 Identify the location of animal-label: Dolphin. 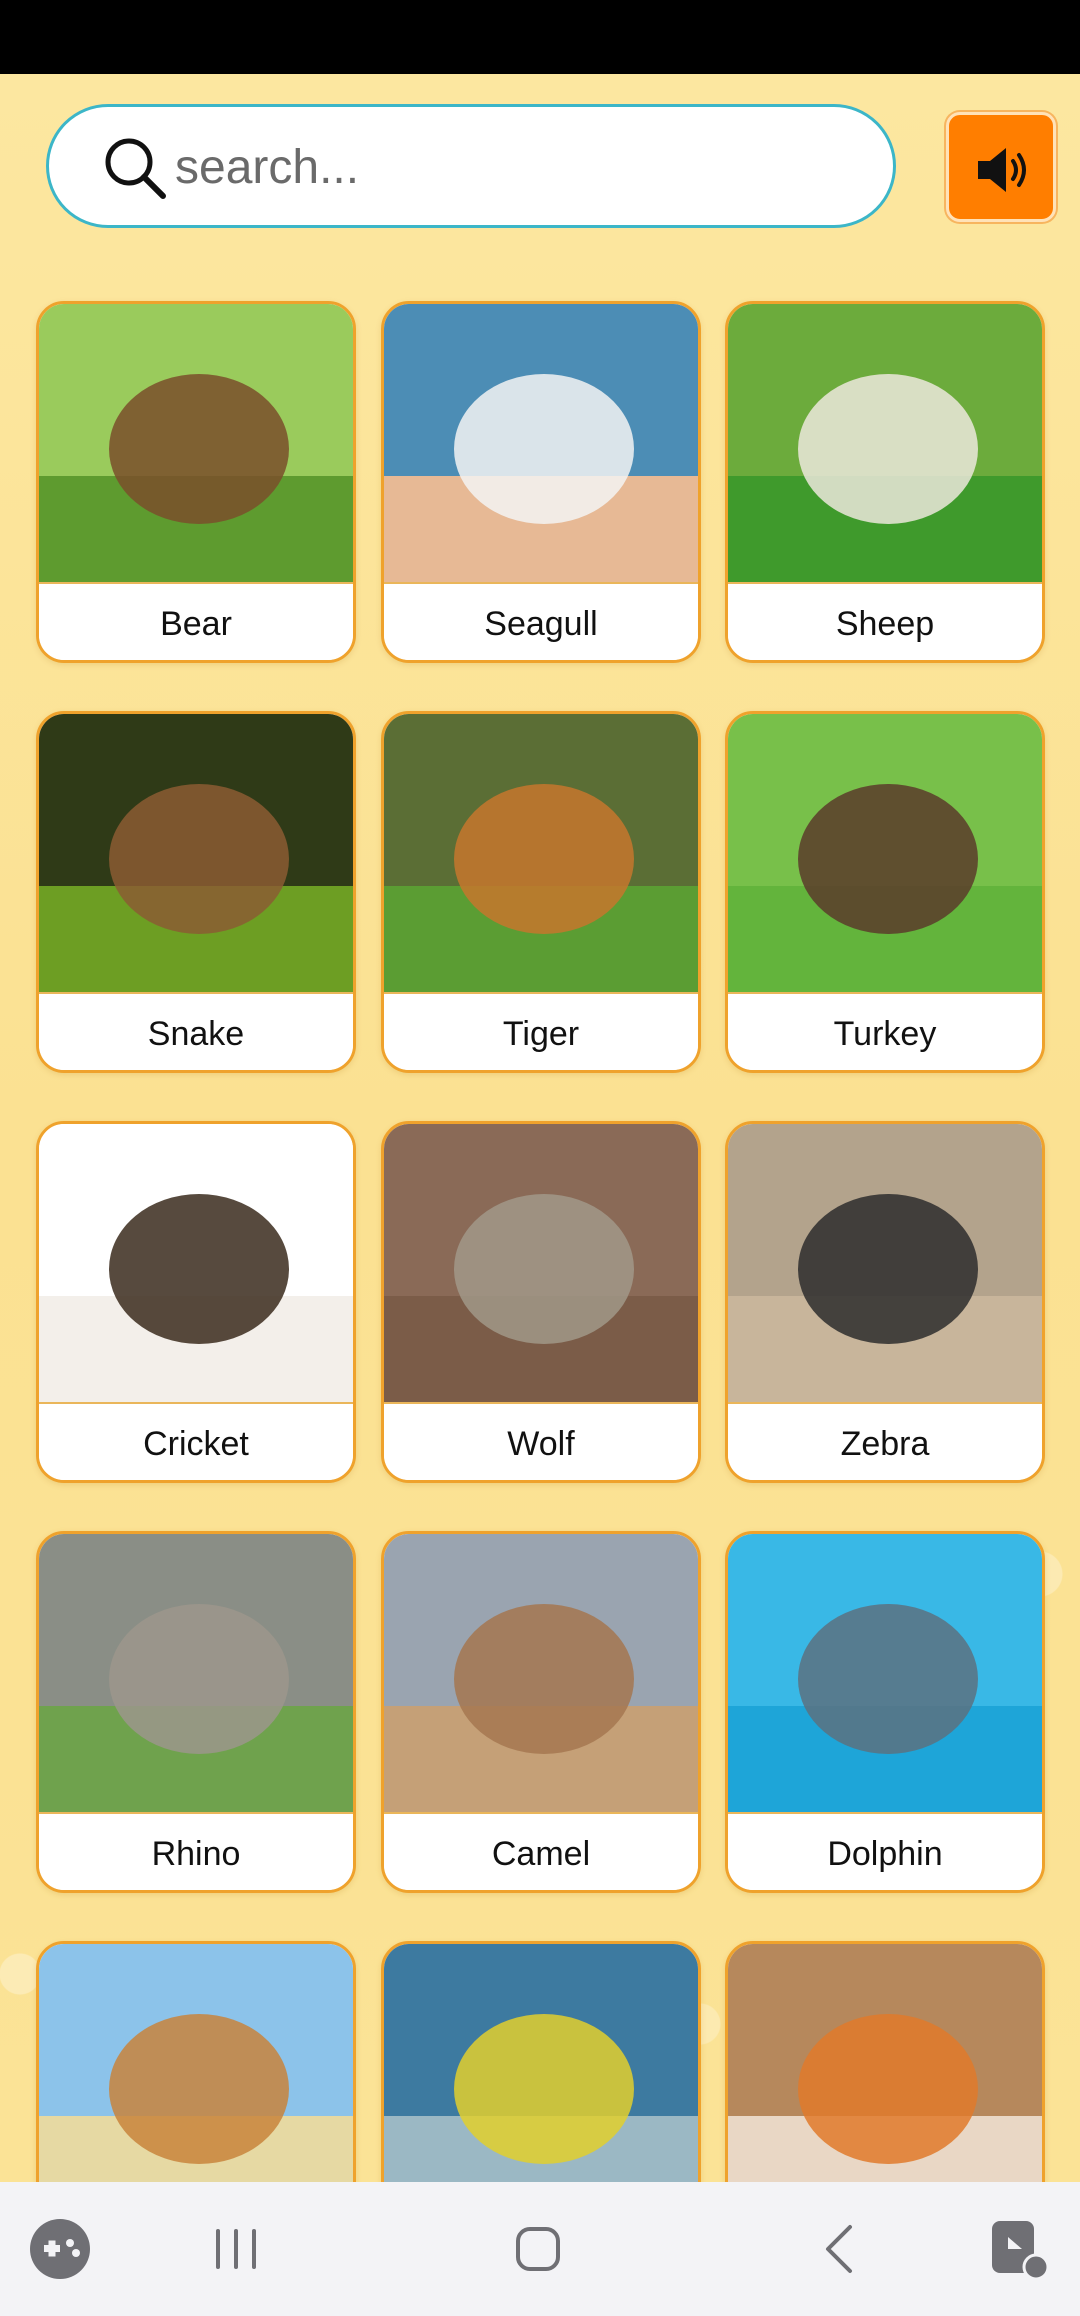
(885, 1851).